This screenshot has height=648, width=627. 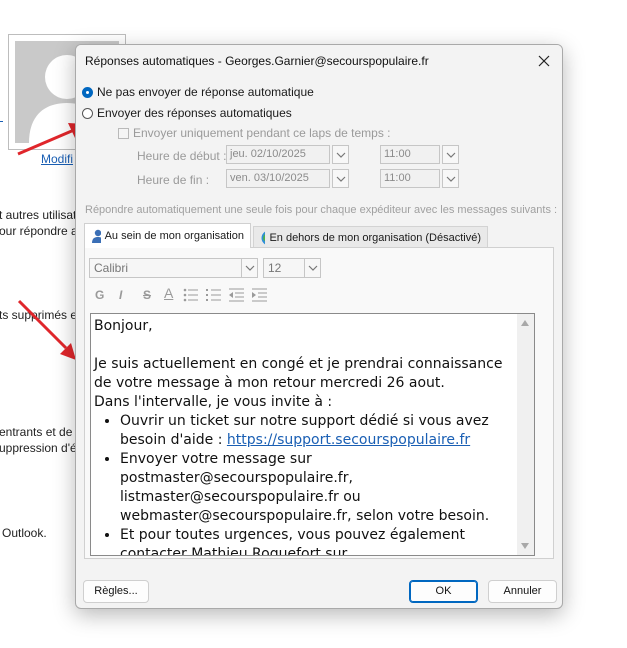 What do you see at coordinates (1, 117) in the screenshot?
I see `left-edge-mark` at bounding box center [1, 117].